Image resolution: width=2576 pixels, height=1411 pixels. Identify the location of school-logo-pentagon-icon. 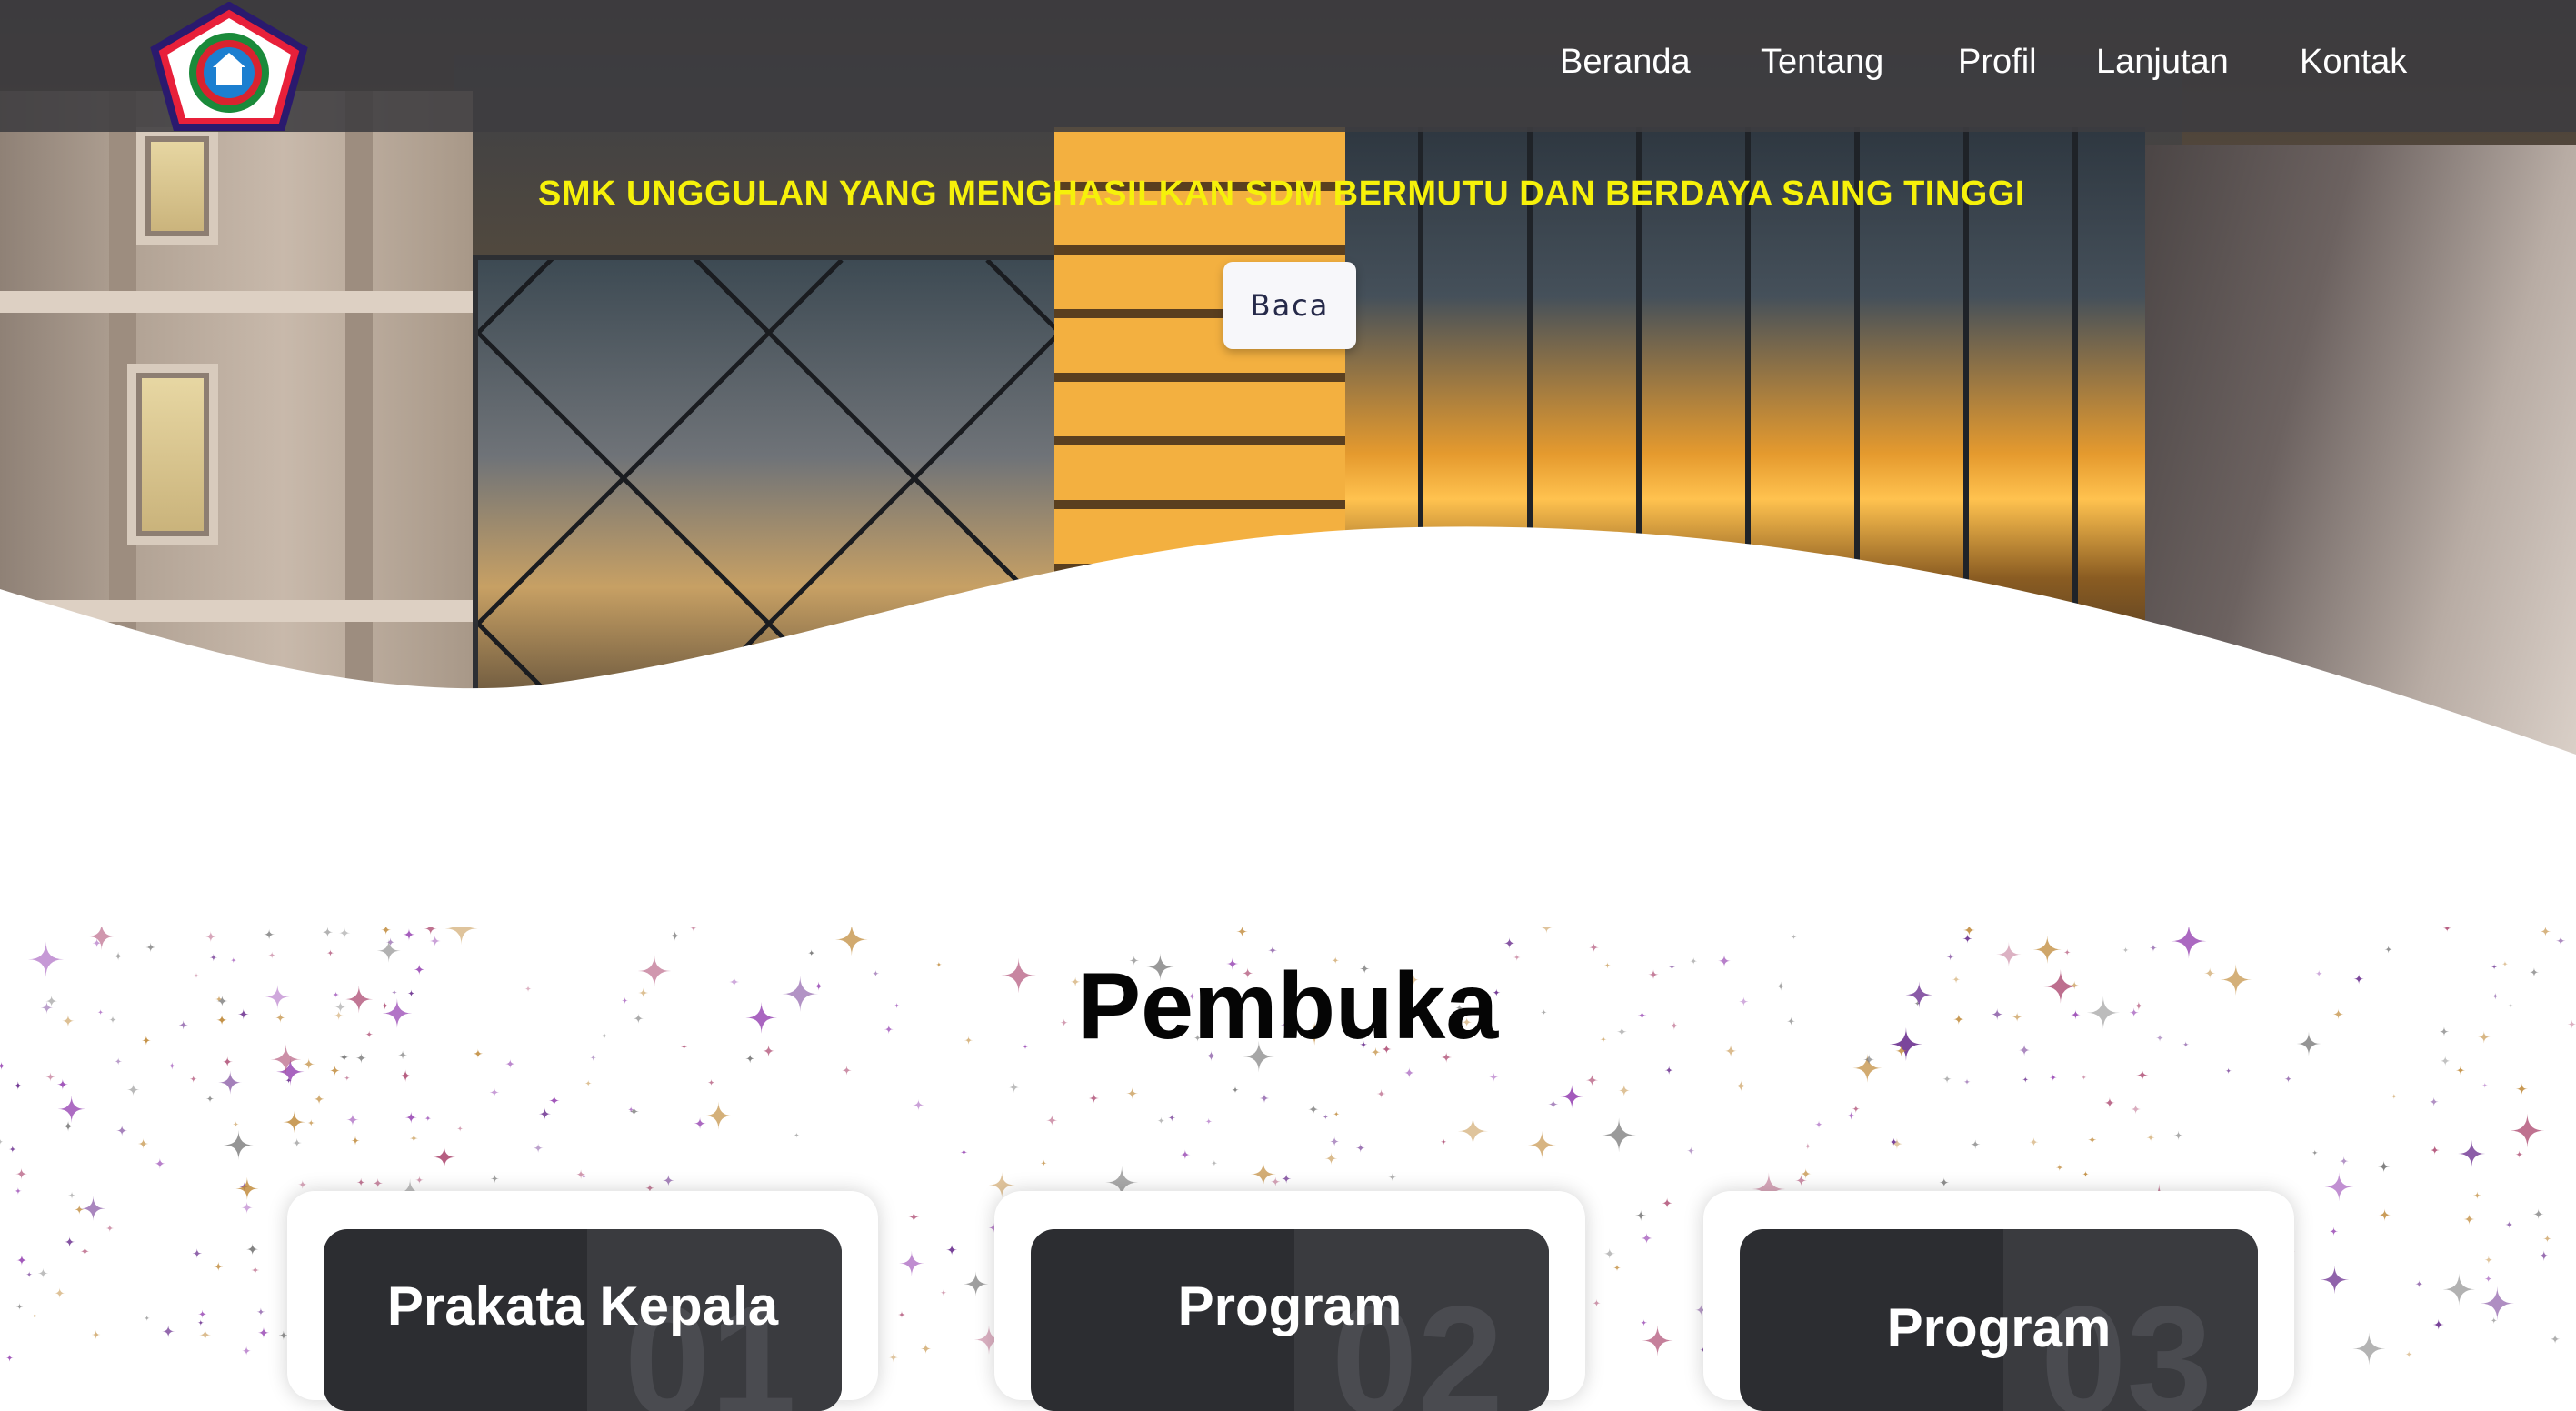
(229, 66).